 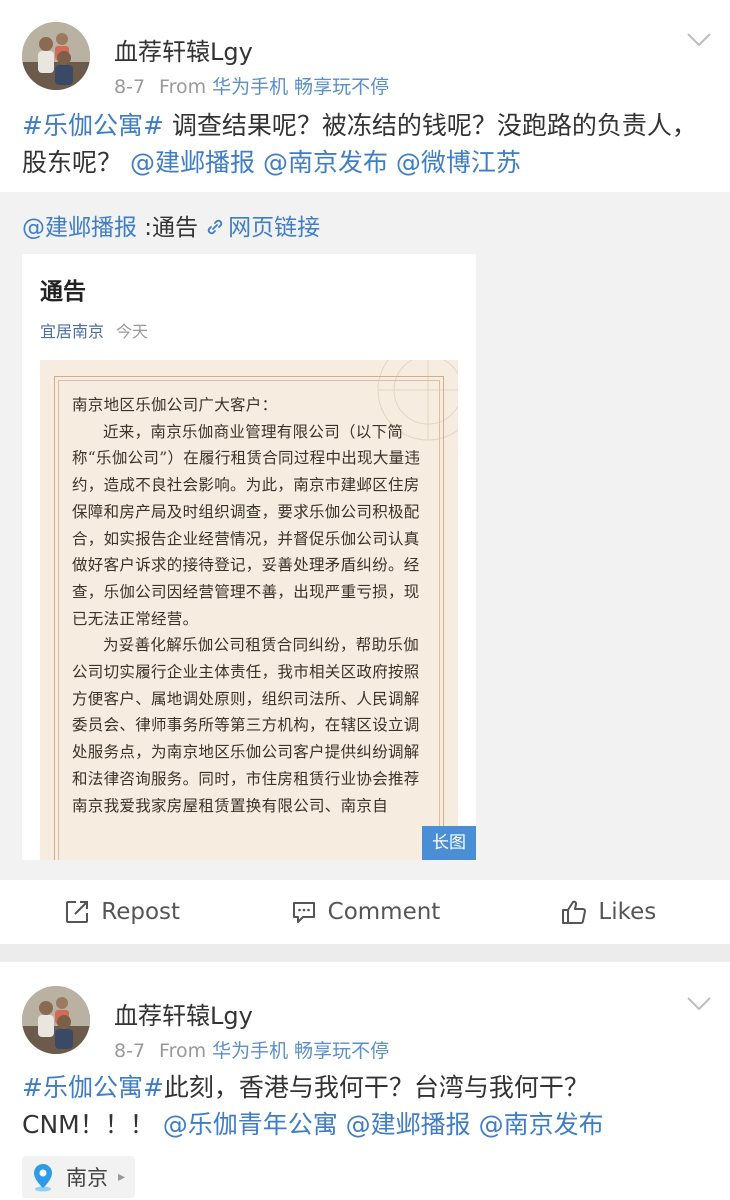 What do you see at coordinates (72, 331) in the screenshot?
I see `card-source-name: 宜居南京` at bounding box center [72, 331].